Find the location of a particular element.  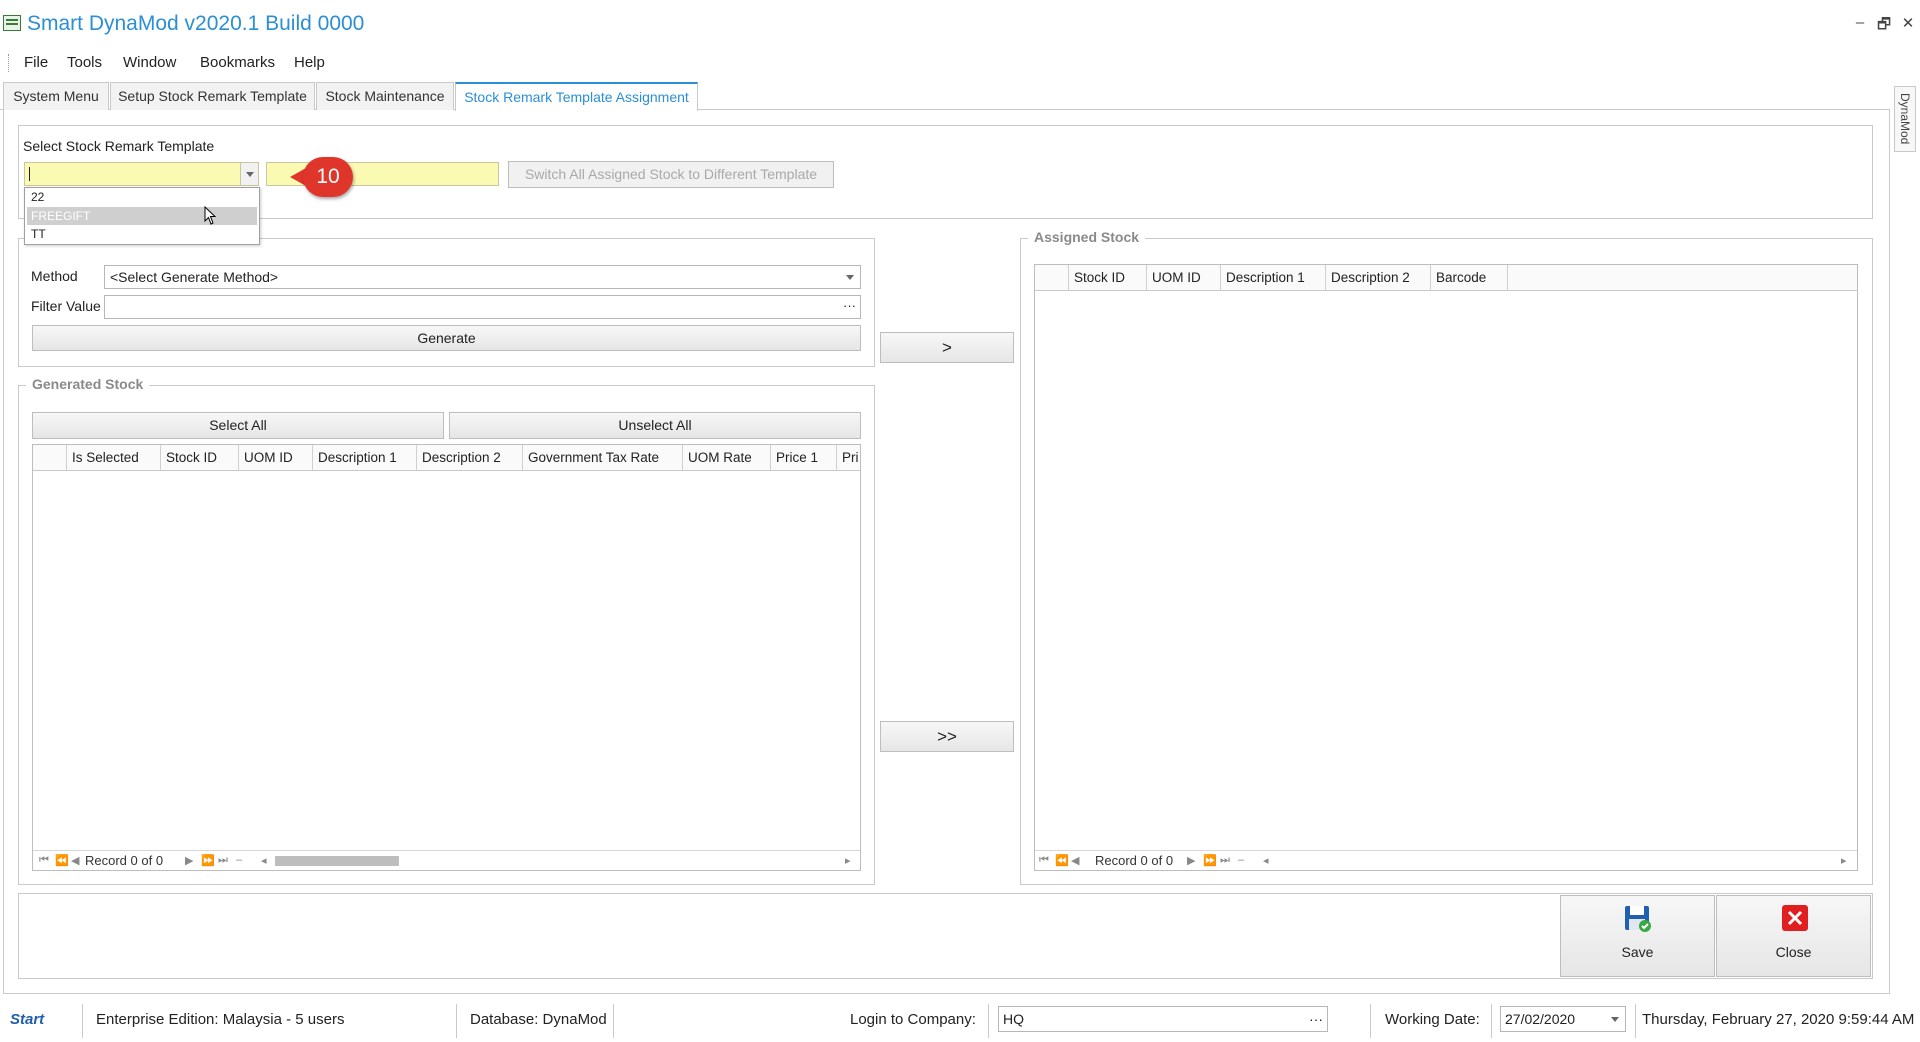

close-icon is located at coordinates (1795, 918).